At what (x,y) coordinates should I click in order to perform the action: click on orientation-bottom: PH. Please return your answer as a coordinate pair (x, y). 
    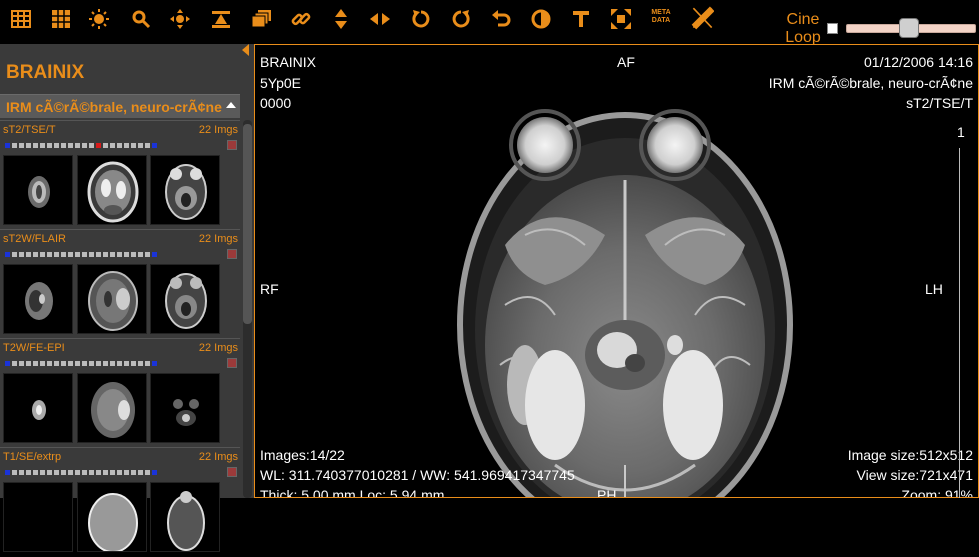
    Looking at the image, I should click on (607, 492).